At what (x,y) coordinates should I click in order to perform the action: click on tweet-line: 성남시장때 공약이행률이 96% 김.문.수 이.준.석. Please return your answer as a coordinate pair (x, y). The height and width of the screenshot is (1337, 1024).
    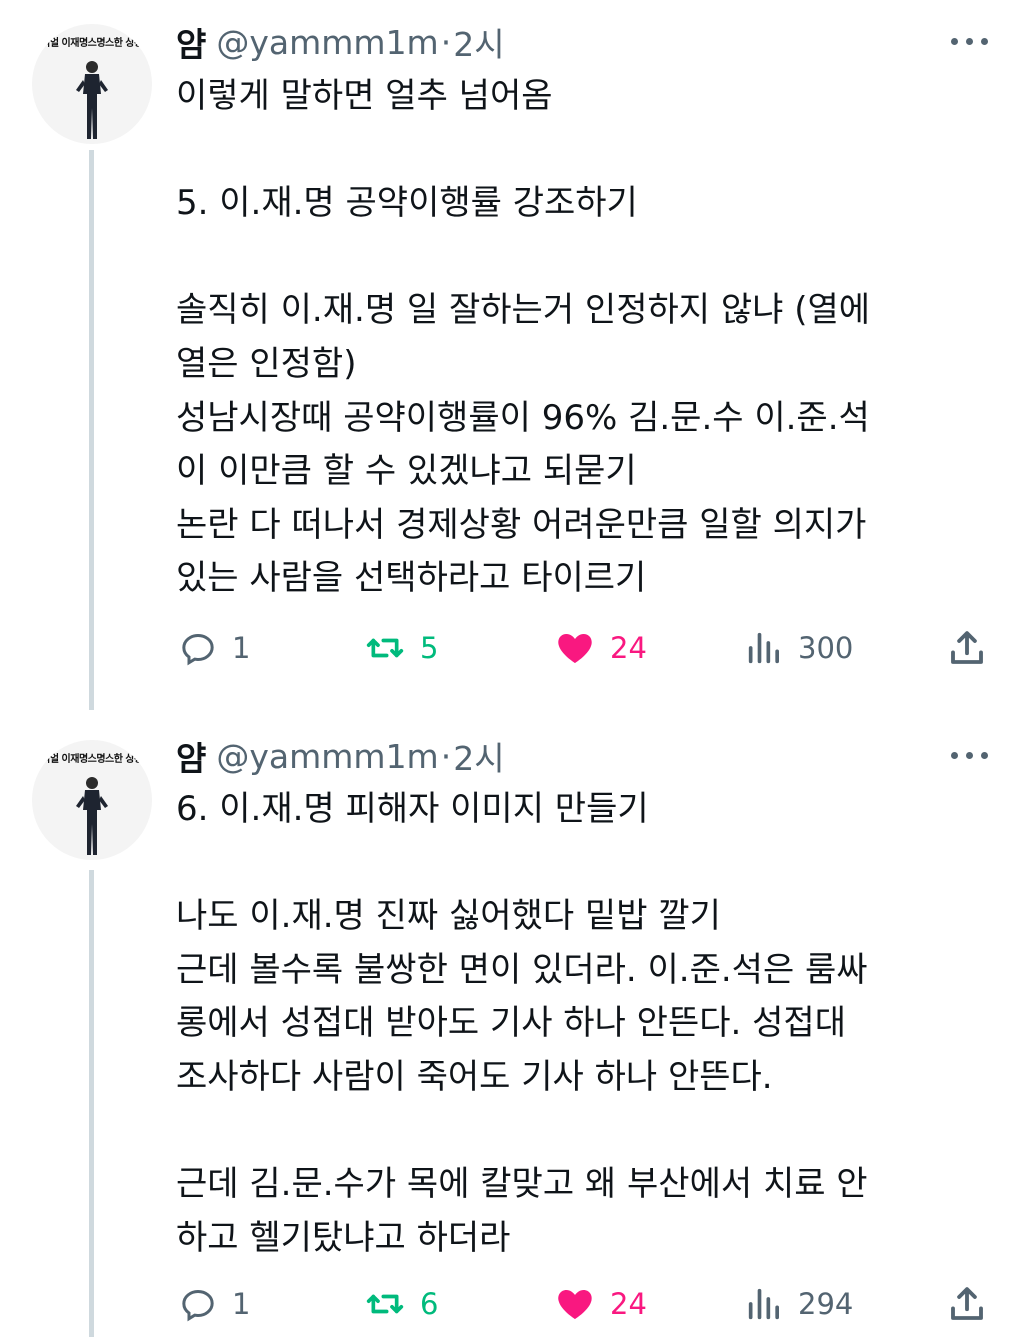
    Looking at the image, I should click on (523, 417).